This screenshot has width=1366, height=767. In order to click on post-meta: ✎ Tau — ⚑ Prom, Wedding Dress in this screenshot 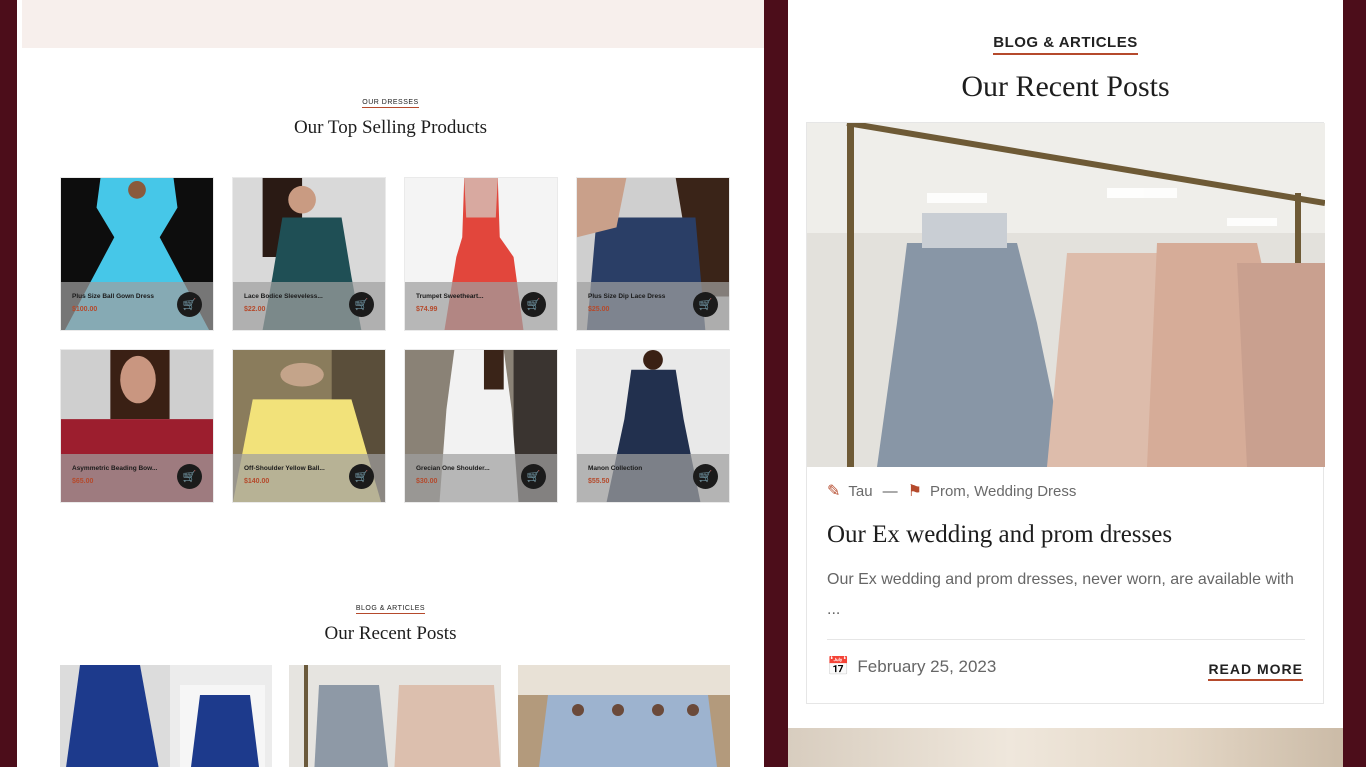, I will do `click(951, 491)`.